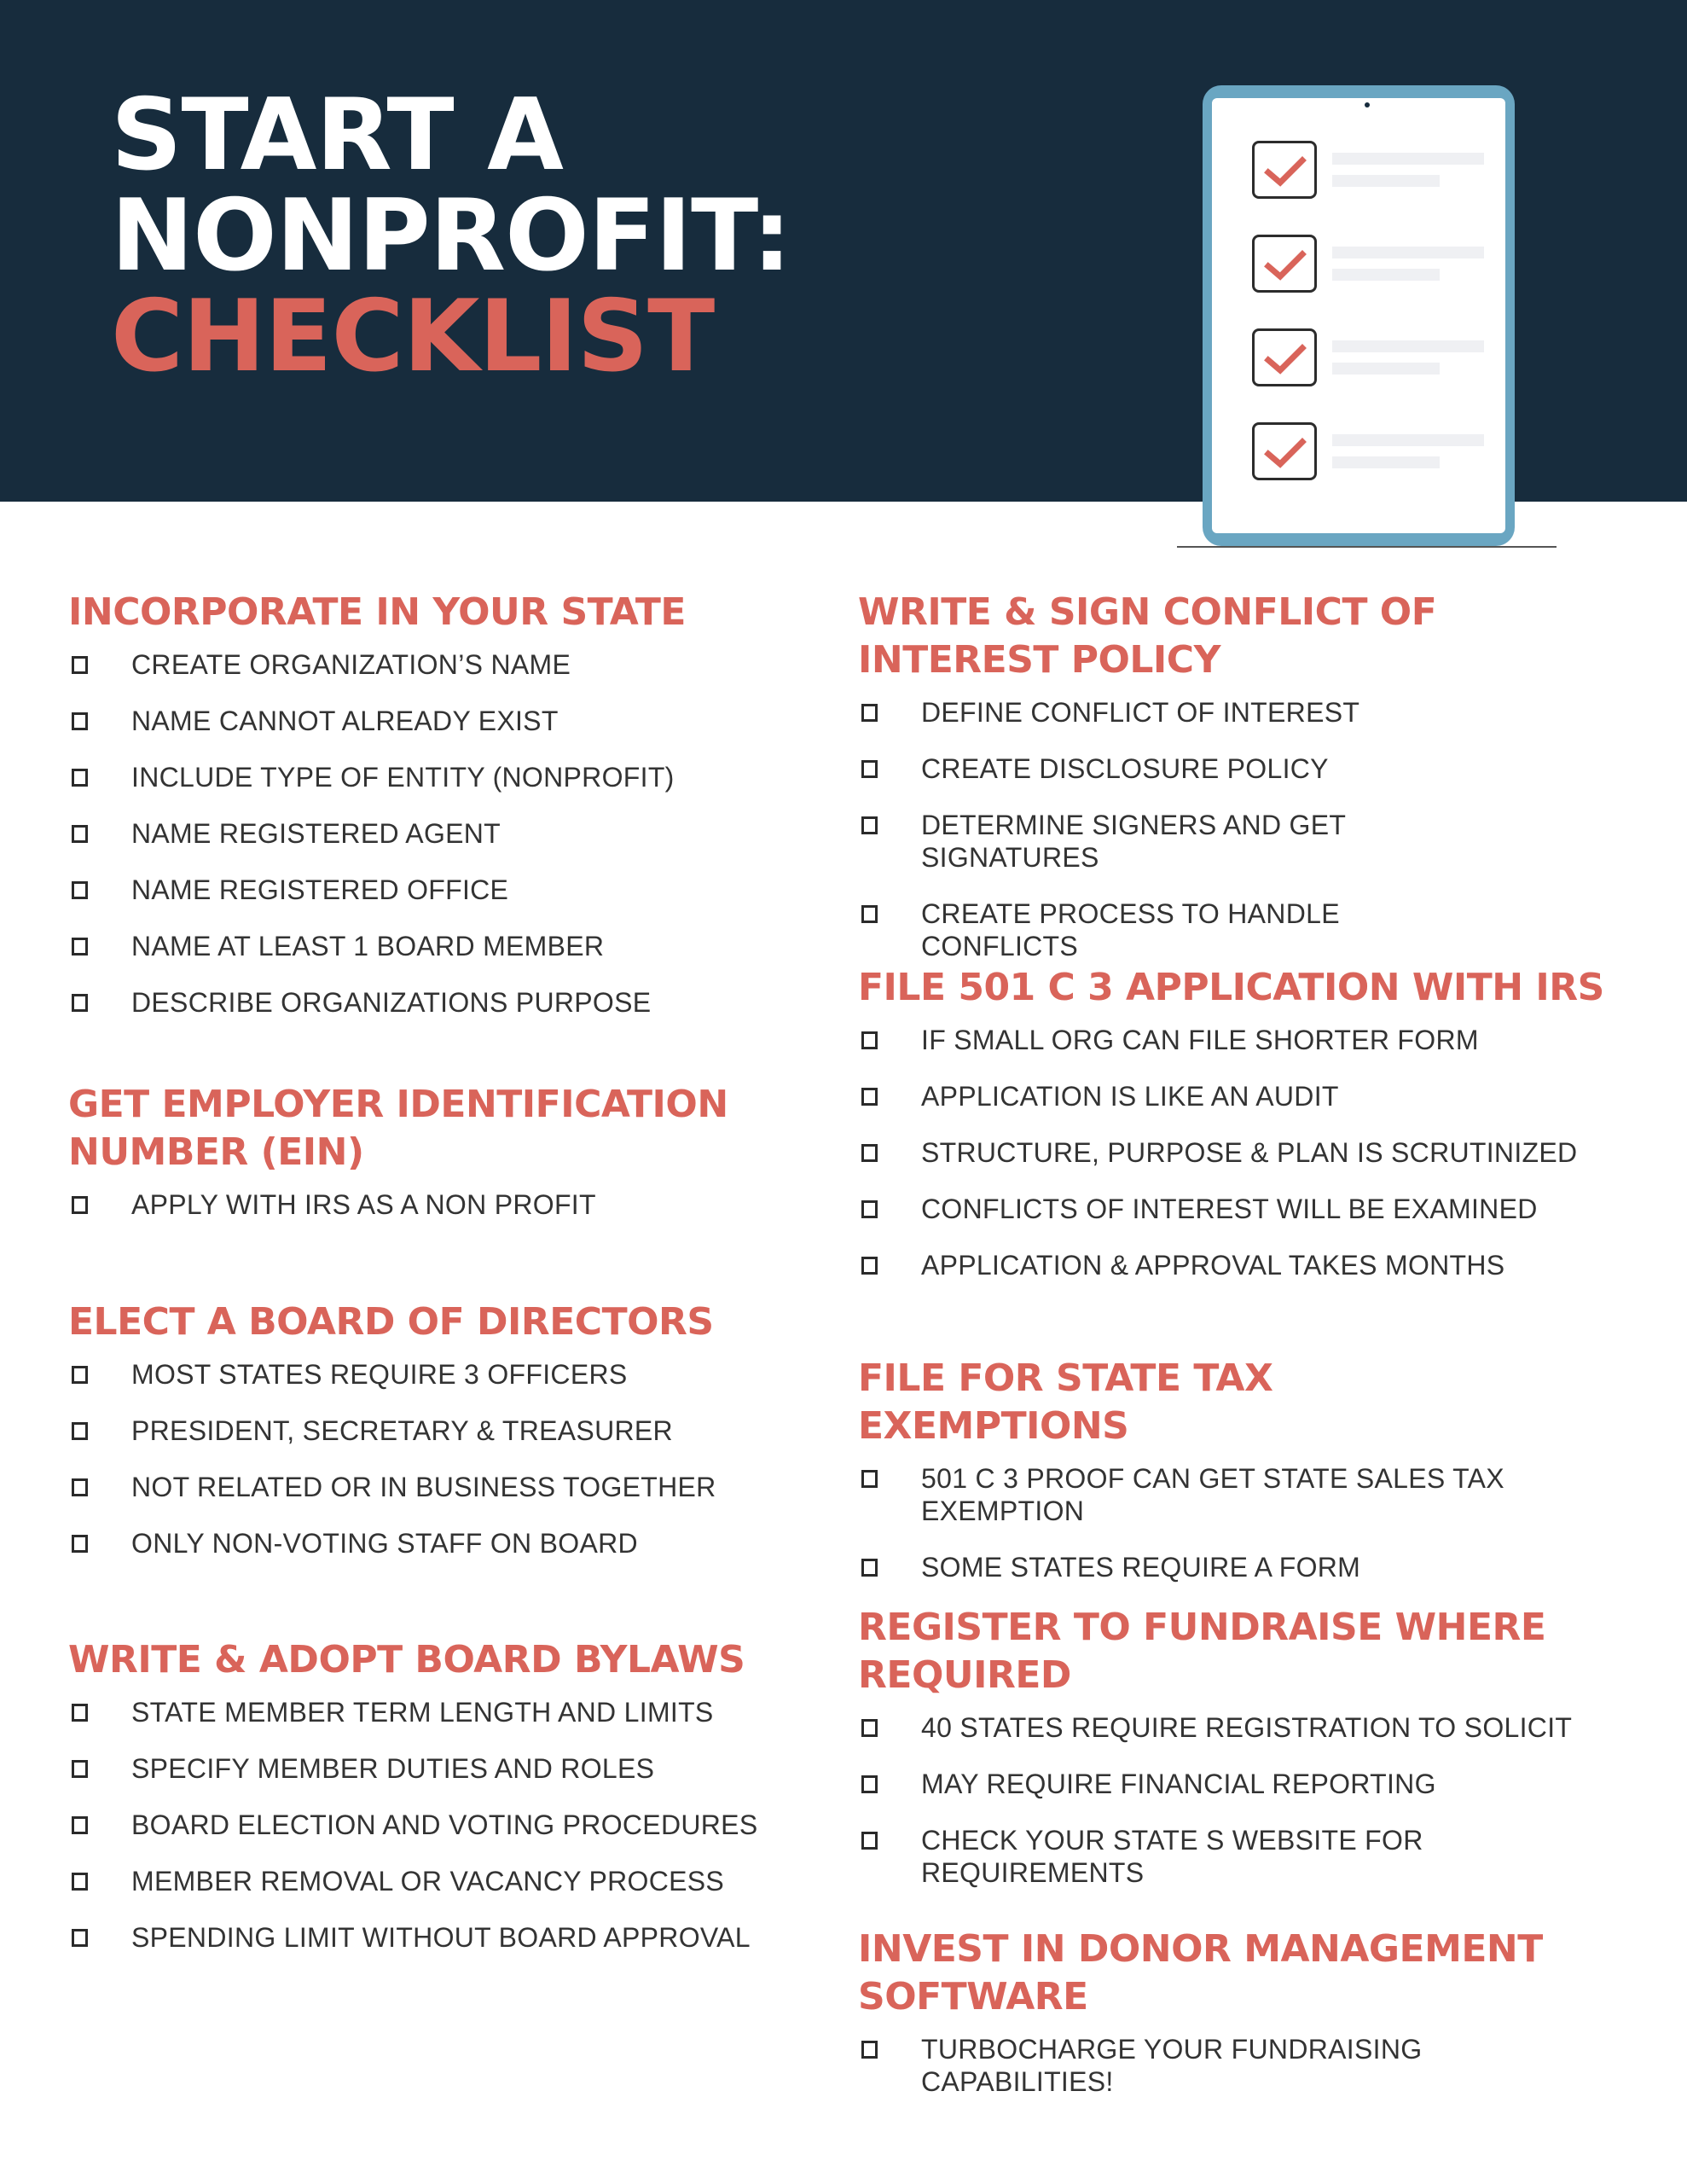  Describe the element at coordinates (1200, 1973) in the screenshot. I see `section-title: INVEST IN DONOR MANAGEMENT SOFTWARE` at that location.